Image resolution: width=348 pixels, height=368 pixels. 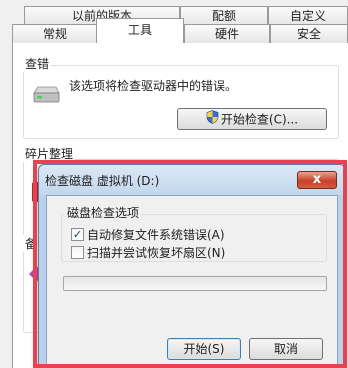 What do you see at coordinates (77, 252) in the screenshot?
I see `scan-bad-sectors-checkbox` at bounding box center [77, 252].